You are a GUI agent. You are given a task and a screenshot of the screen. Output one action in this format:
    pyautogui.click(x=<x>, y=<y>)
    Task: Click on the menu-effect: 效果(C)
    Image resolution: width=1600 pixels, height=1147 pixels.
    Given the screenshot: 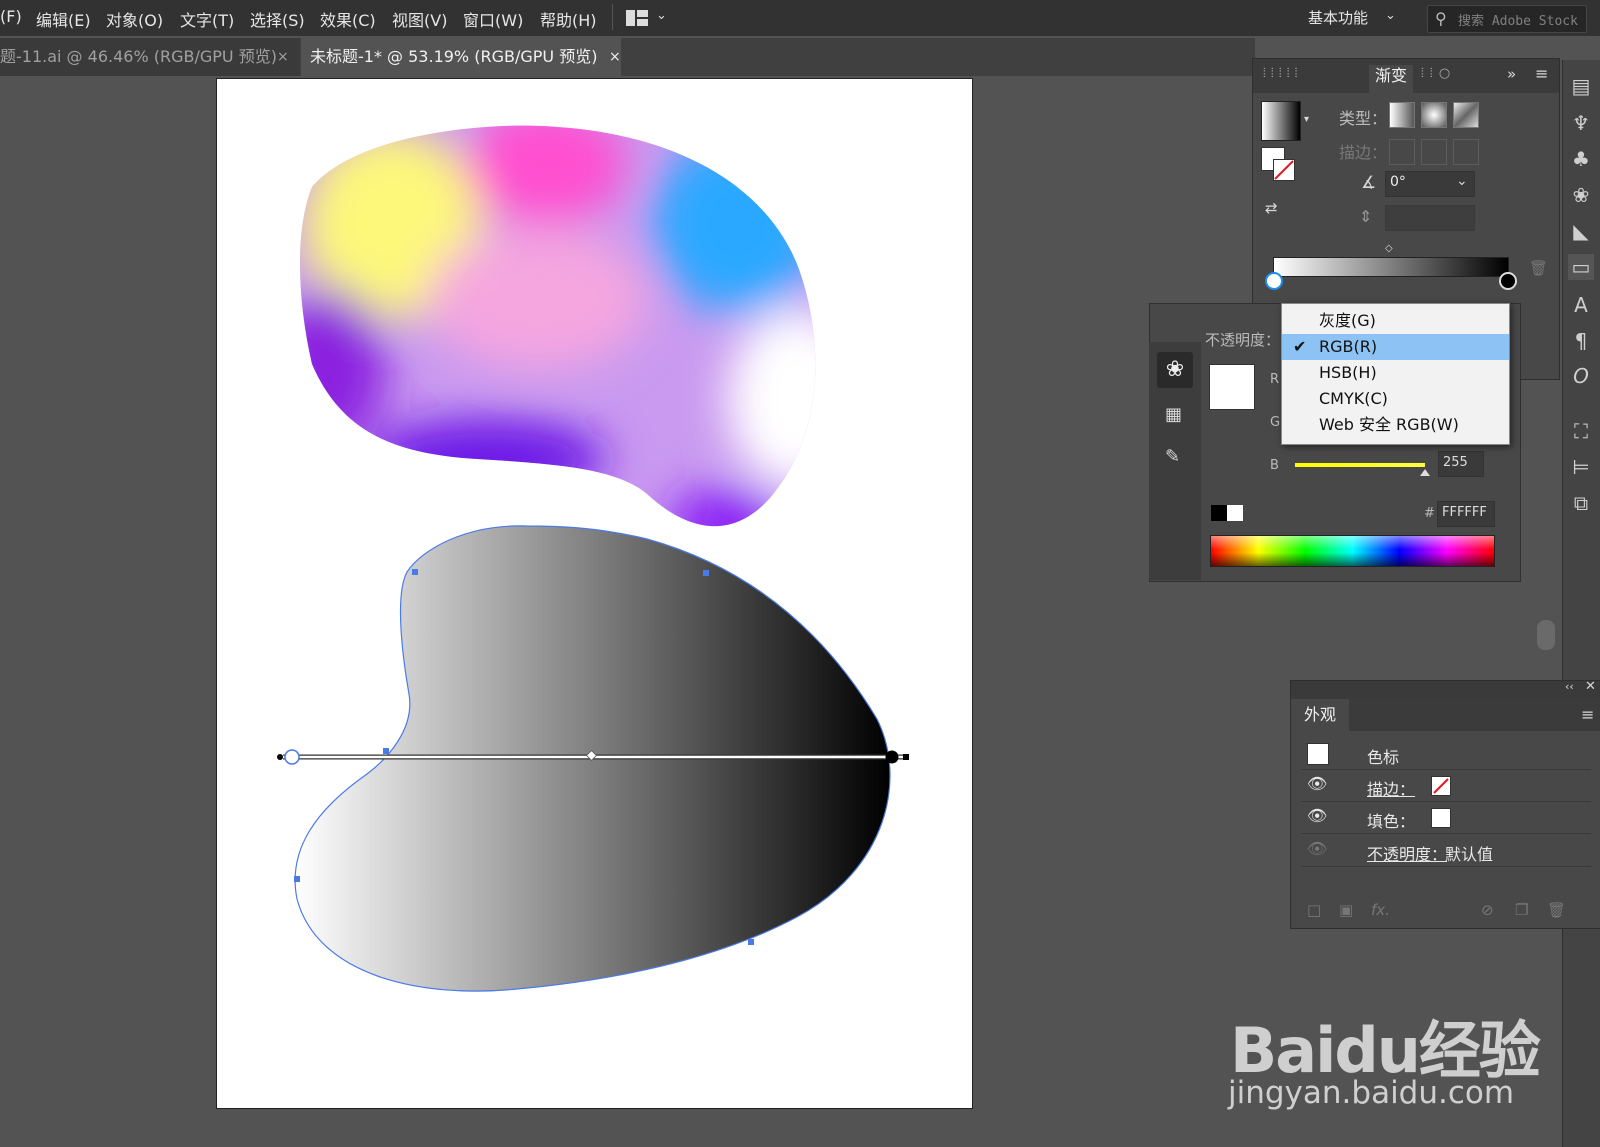 What is the action you would take?
    pyautogui.click(x=348, y=19)
    